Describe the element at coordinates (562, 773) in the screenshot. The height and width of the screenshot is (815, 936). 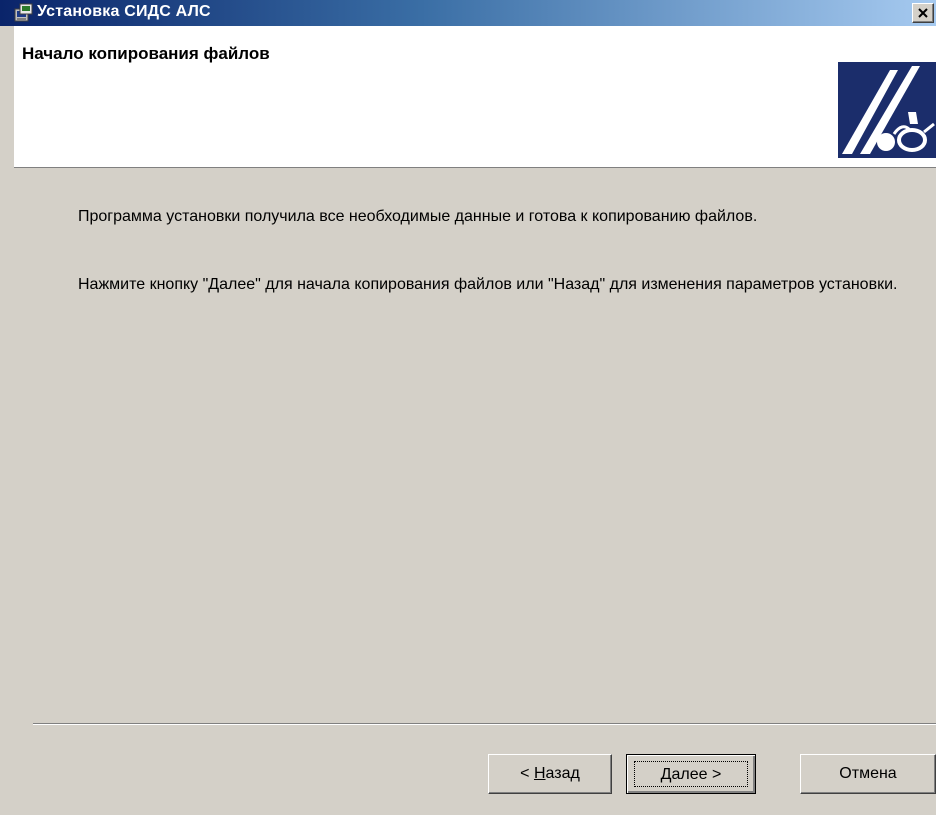
I see `back-button-label: азад` at that location.